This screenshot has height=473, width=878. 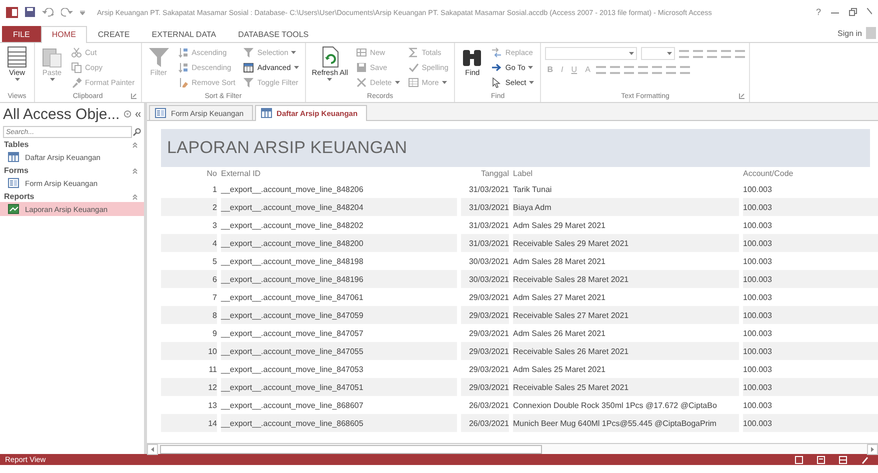 I want to click on table-cell: 10, so click(x=189, y=351).